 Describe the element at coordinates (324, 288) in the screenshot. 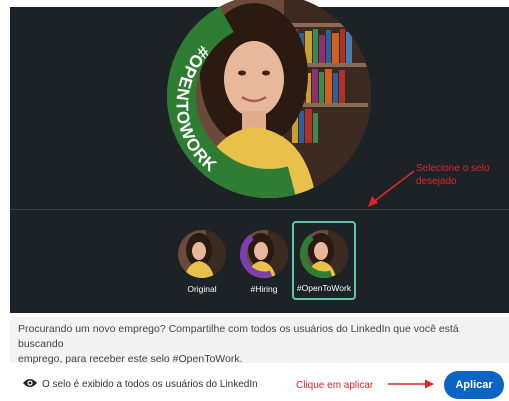

I see `frame-label-open-to-work: #OpenToWork` at that location.